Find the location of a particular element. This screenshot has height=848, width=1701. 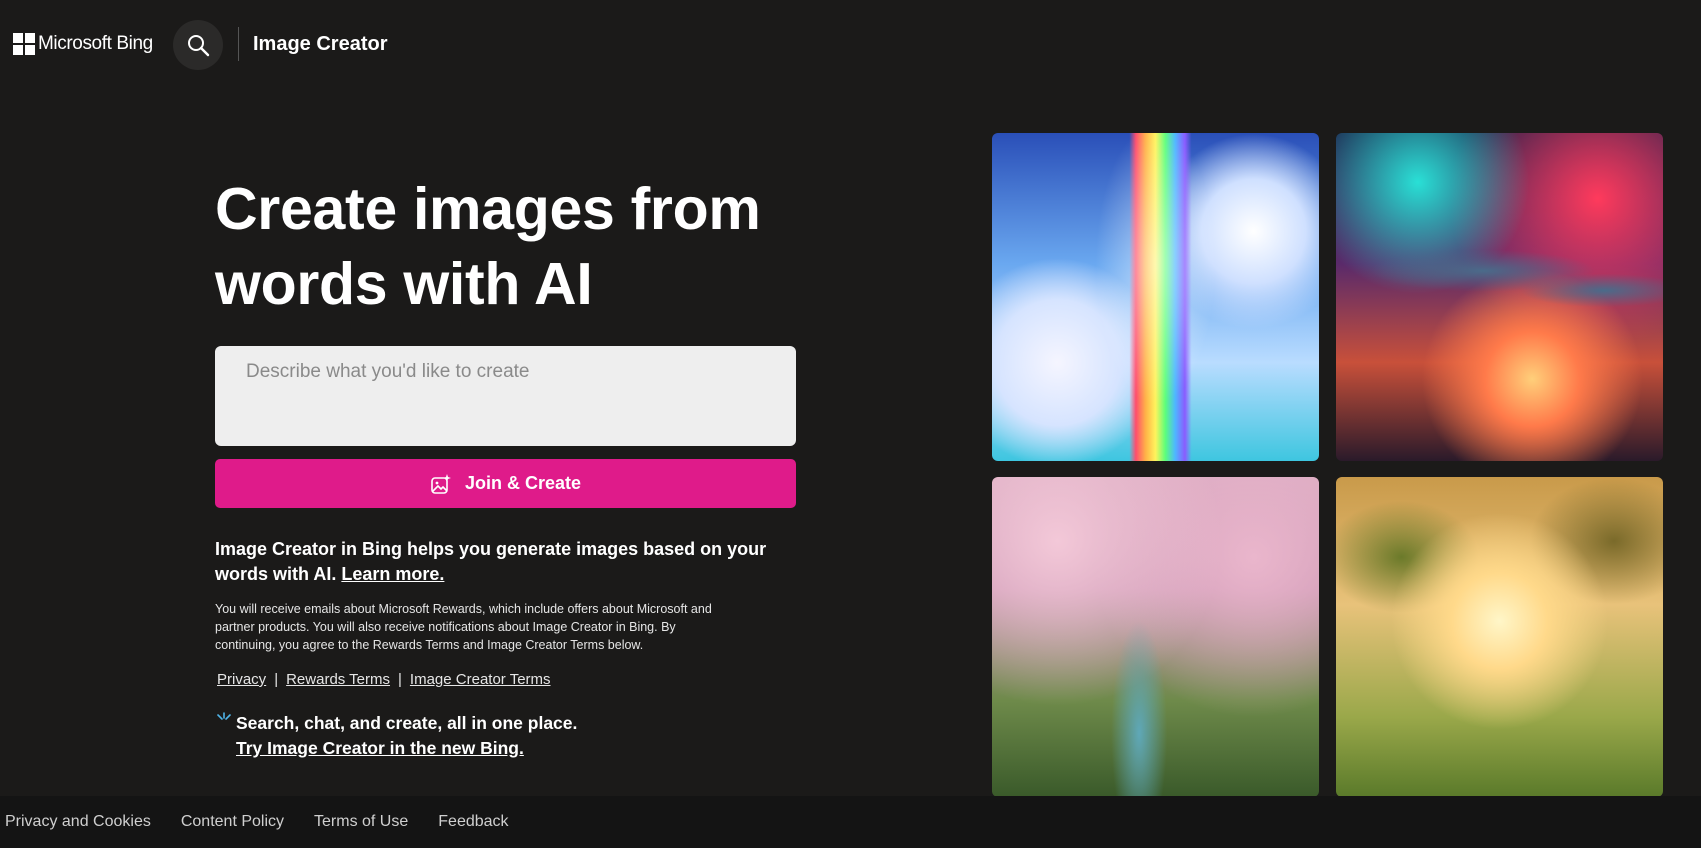

gallery-image-cherry-blossom-stream is located at coordinates (1155, 637).